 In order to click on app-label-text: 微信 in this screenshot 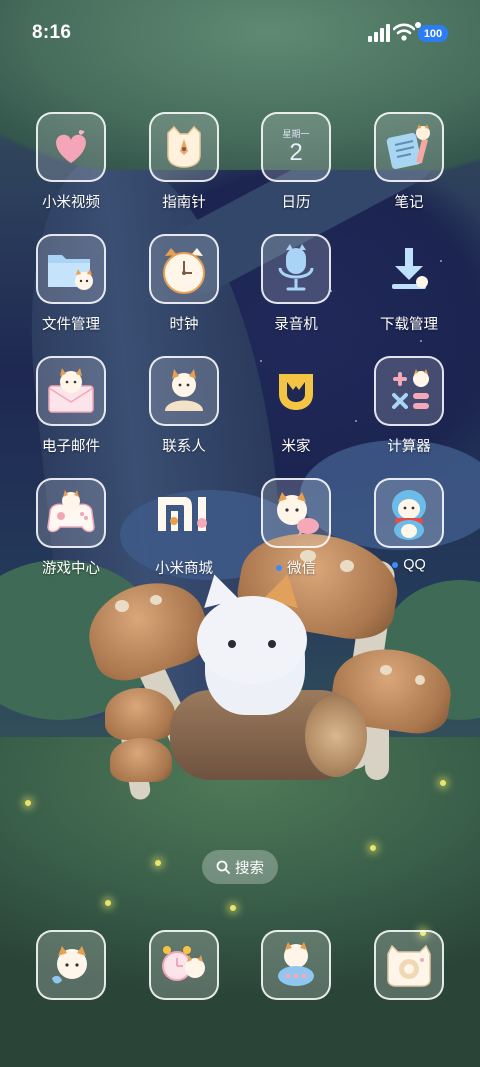, I will do `click(301, 569)`.